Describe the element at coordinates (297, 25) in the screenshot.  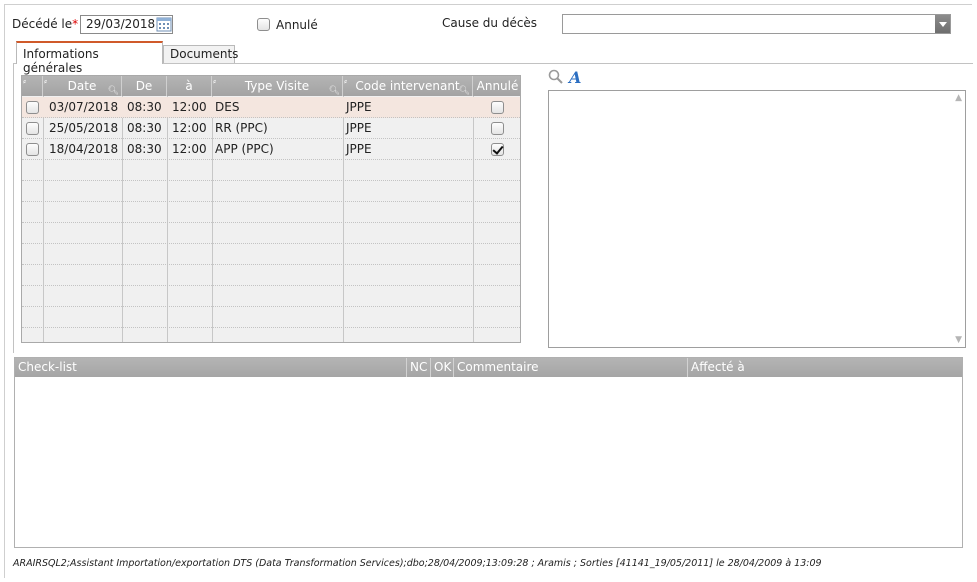
I see `annule-label: Annulé` at that location.